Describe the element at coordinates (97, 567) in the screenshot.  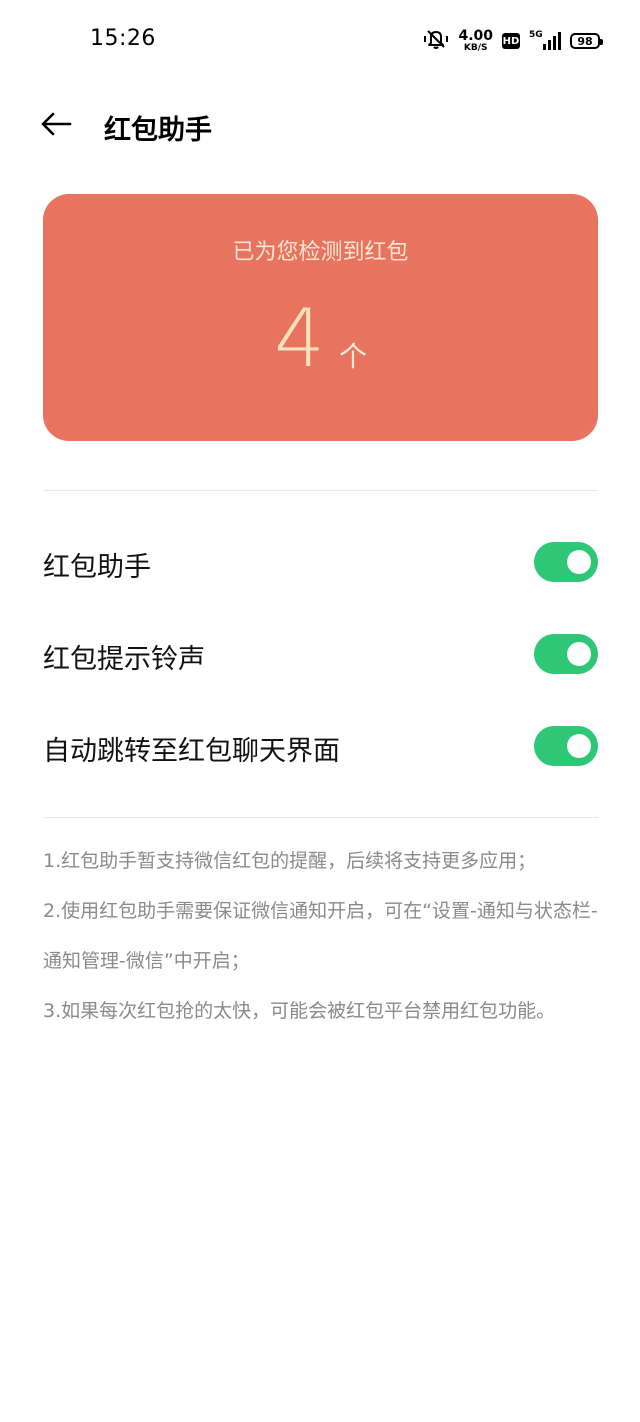
I see `setting-label: 红包助手` at that location.